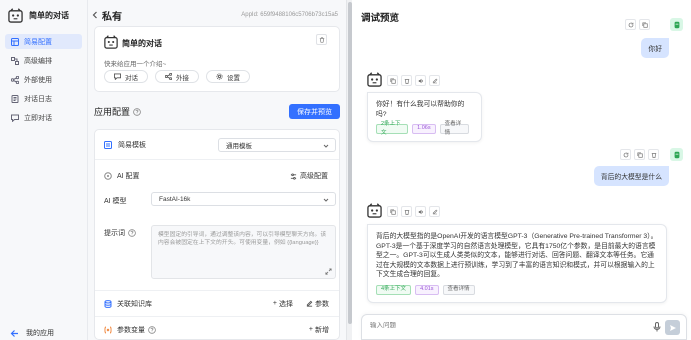 This screenshot has height=340, width=691. Describe the element at coordinates (277, 145) in the screenshot. I see `template-select: 通用模板` at that location.